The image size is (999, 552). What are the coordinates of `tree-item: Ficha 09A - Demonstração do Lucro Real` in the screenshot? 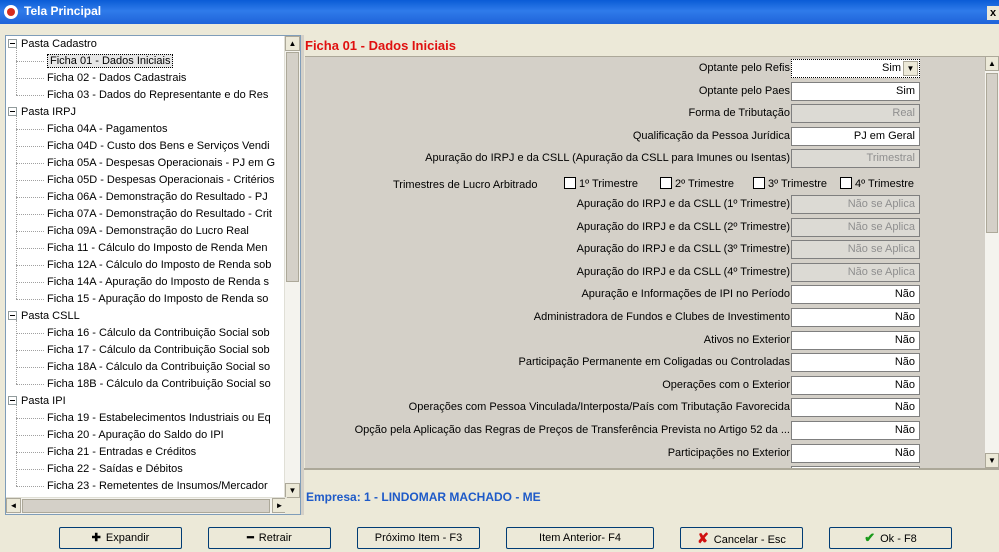 It's located at (132, 231).